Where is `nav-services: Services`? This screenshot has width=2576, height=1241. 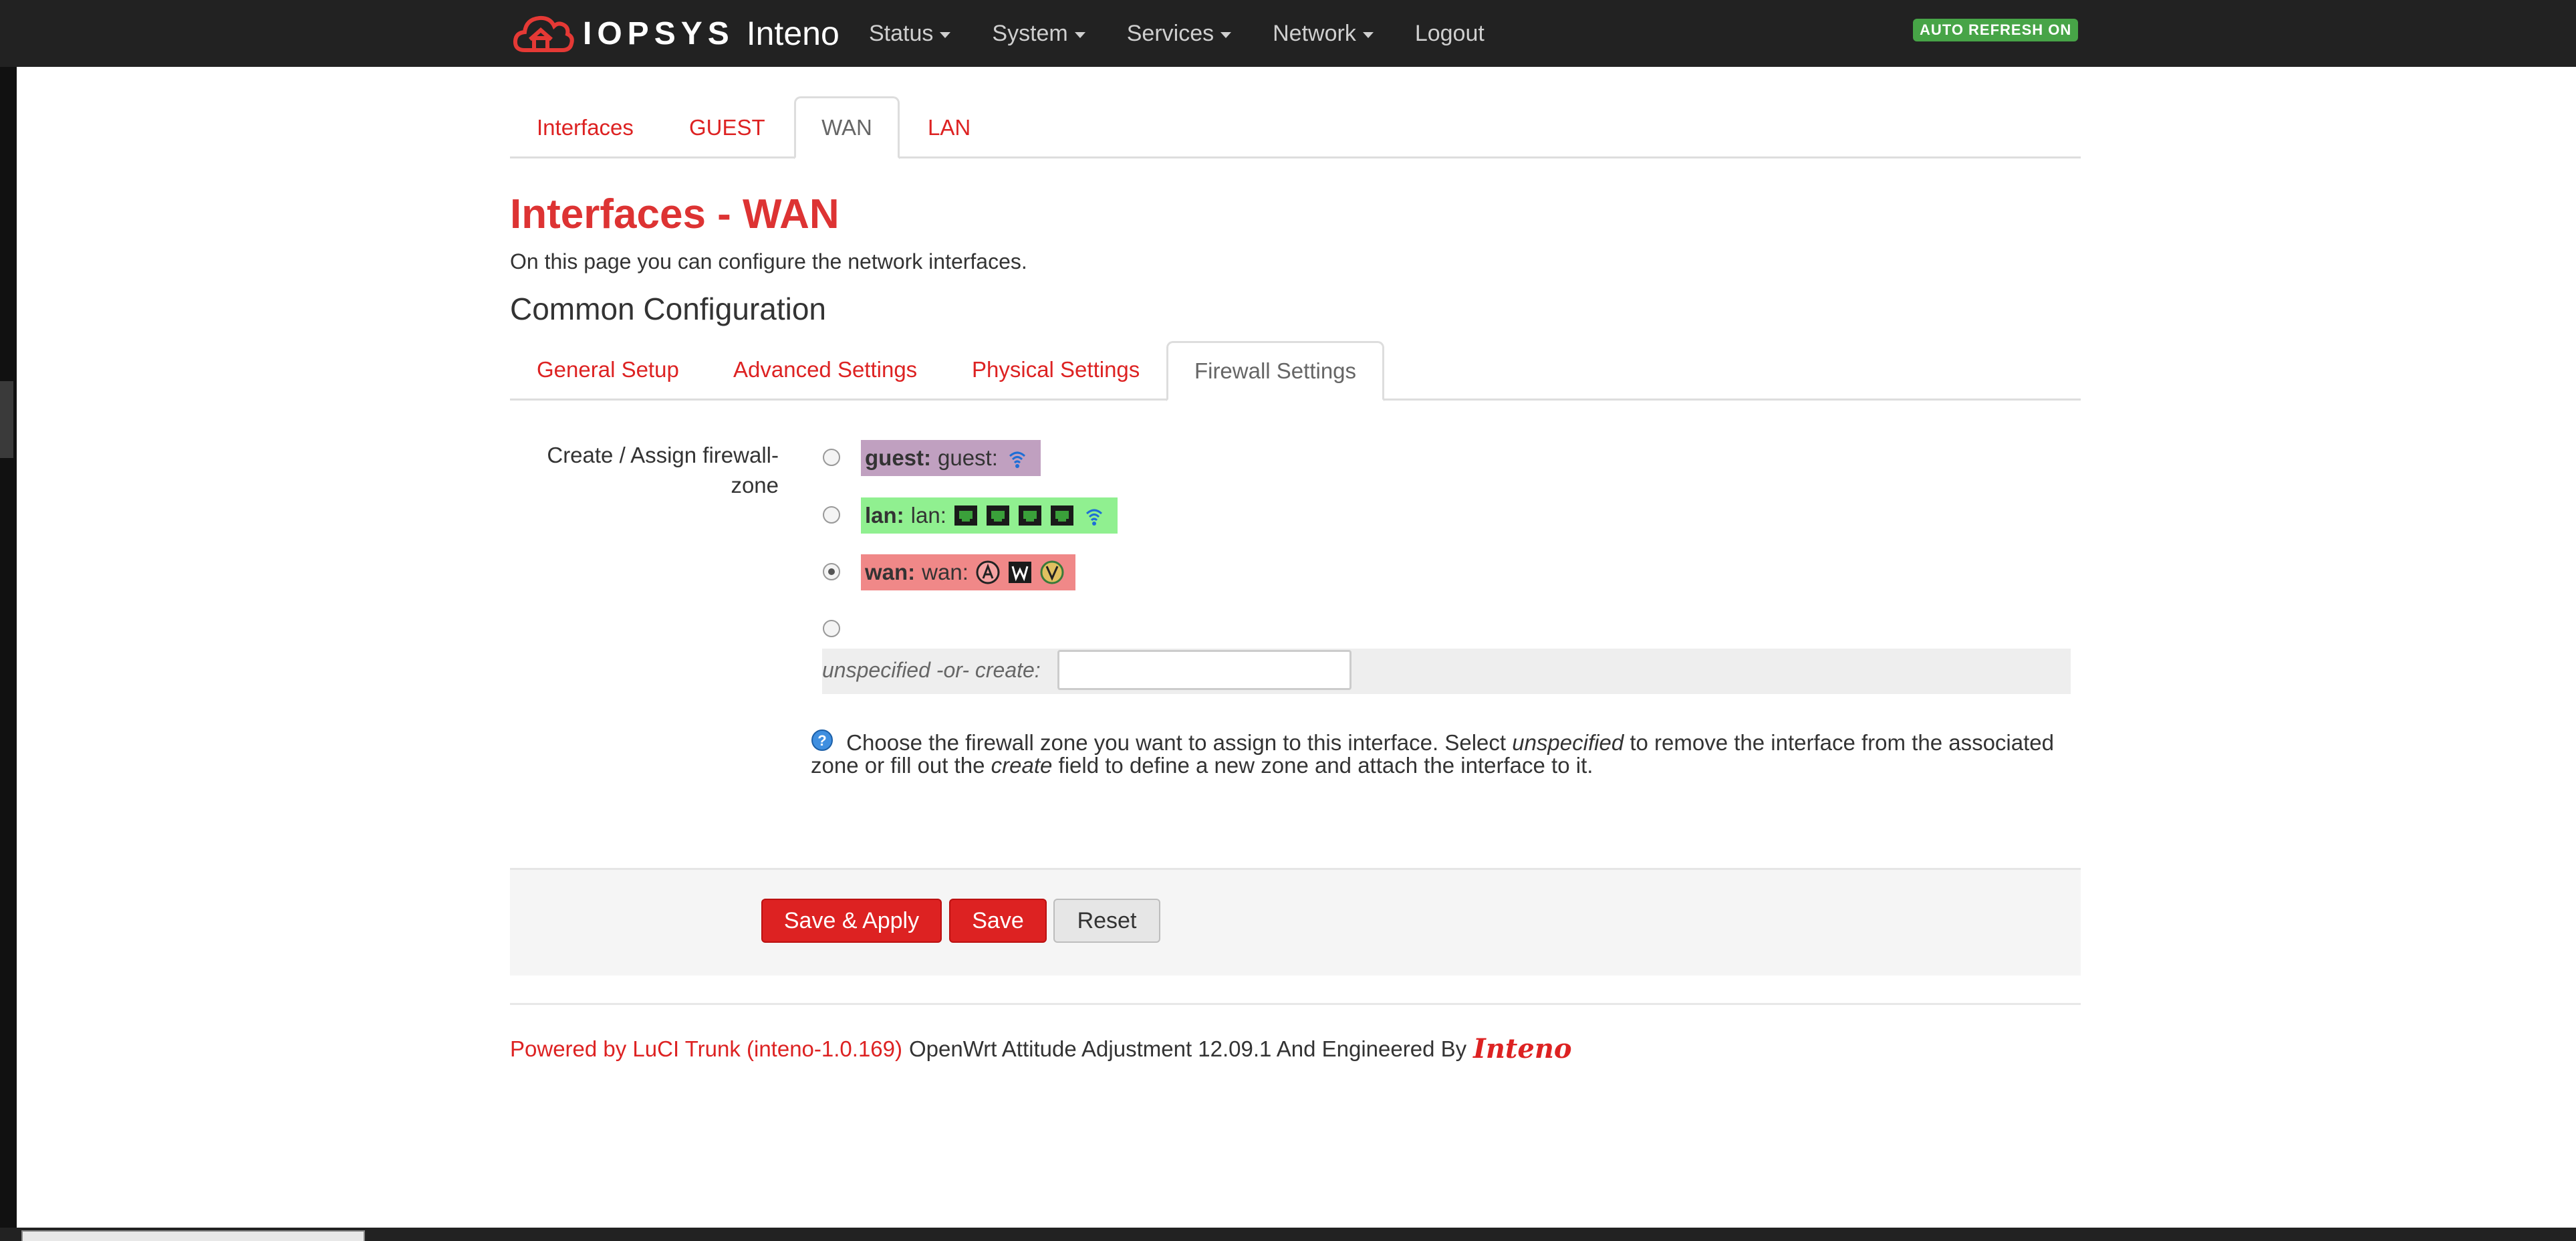 nav-services: Services is located at coordinates (1179, 33).